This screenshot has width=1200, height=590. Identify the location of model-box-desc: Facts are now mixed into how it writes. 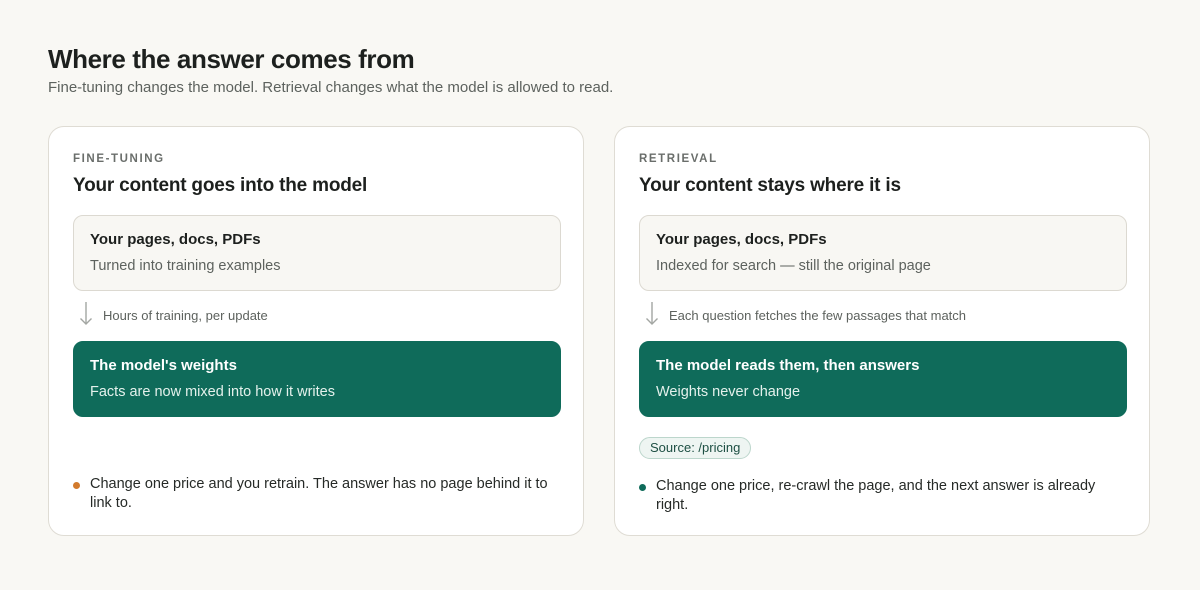
(212, 392).